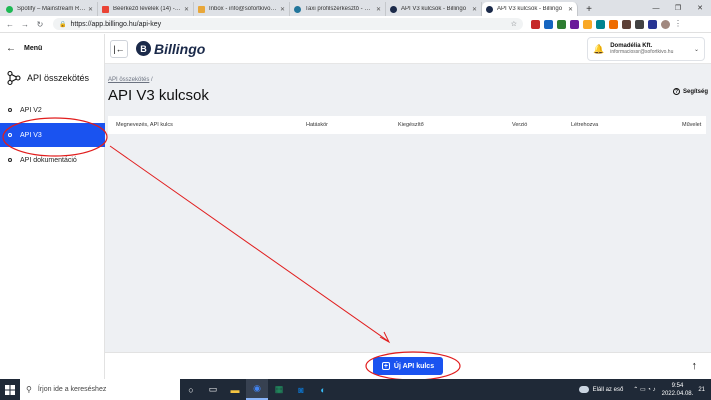  I want to click on minimize-icon: —, so click(656, 8).